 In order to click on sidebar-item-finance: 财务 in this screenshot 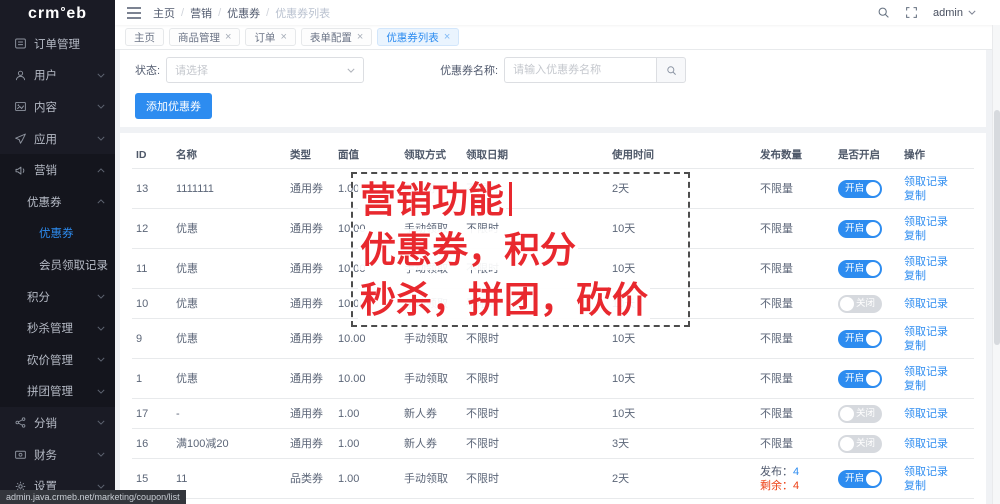, I will do `click(57, 455)`.